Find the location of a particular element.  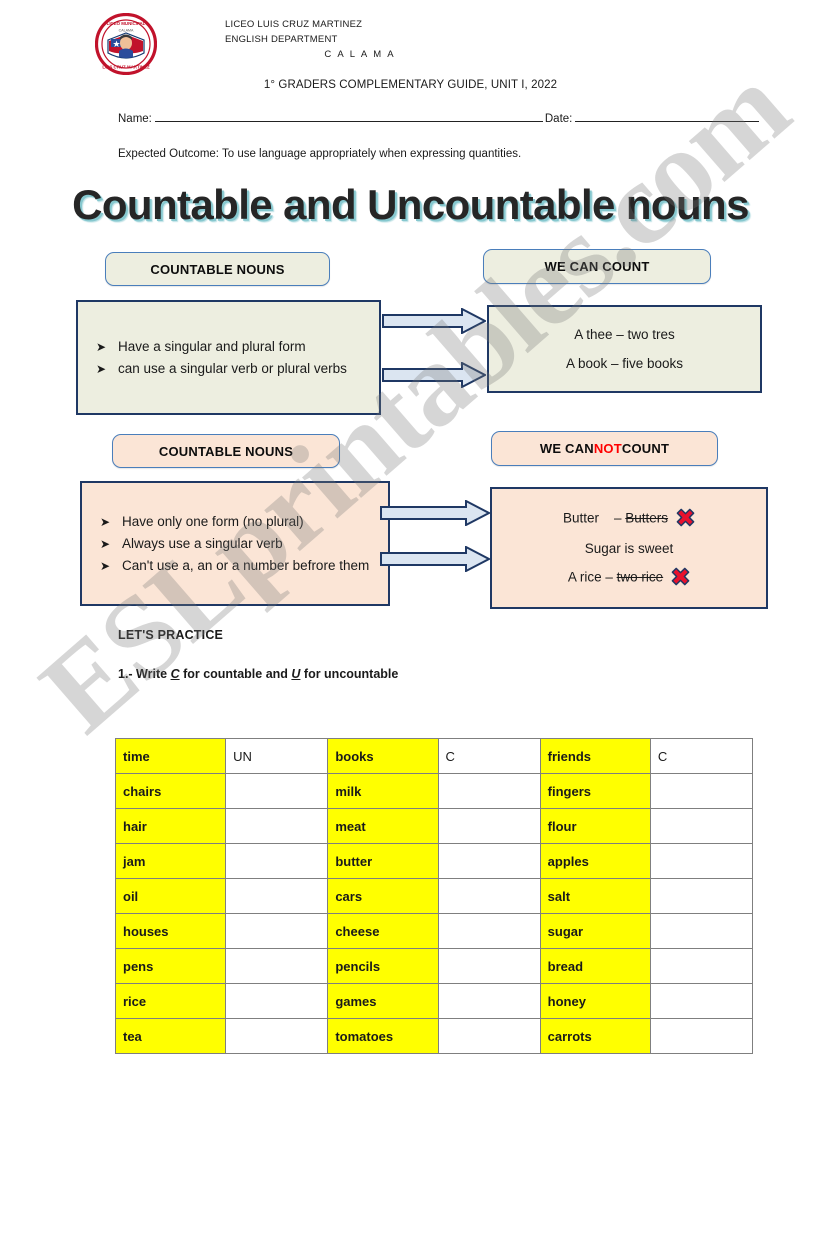

noun-cell: jam is located at coordinates (170, 861).